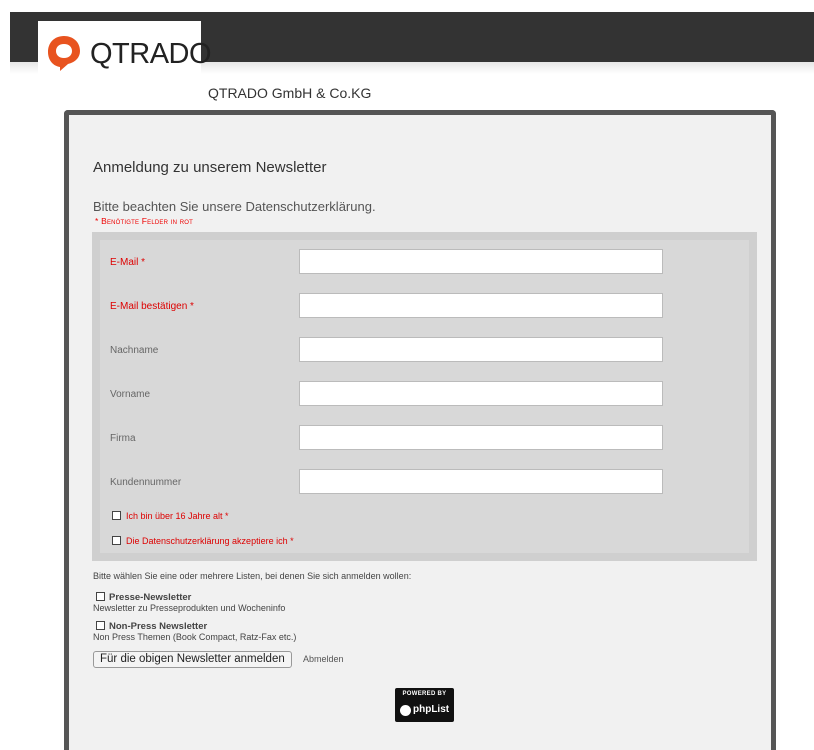 The height and width of the screenshot is (750, 814). What do you see at coordinates (146, 482) in the screenshot?
I see `customer-number-label: Kundennummer` at bounding box center [146, 482].